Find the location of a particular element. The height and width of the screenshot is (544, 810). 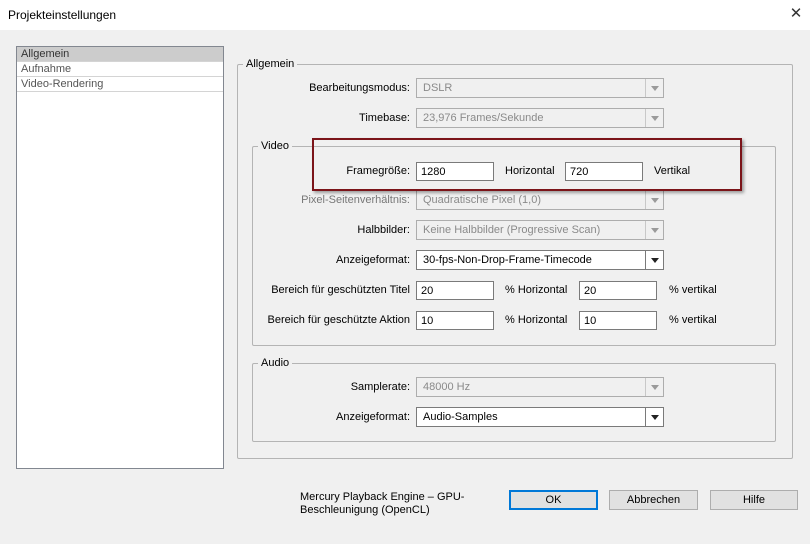

audio-display-format-label: Anzeigeformat: is located at coordinates (373, 417).